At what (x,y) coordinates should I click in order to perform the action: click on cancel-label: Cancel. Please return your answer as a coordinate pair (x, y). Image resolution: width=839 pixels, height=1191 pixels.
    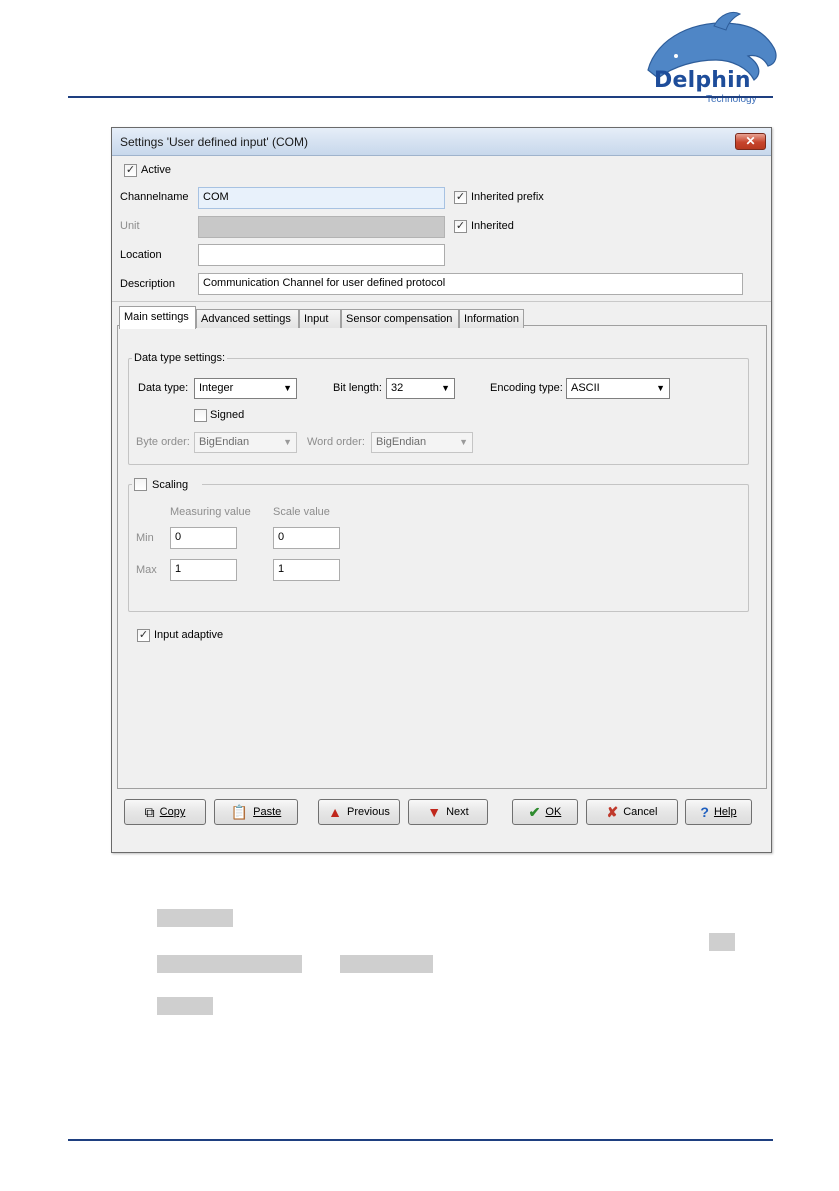
    Looking at the image, I should click on (640, 812).